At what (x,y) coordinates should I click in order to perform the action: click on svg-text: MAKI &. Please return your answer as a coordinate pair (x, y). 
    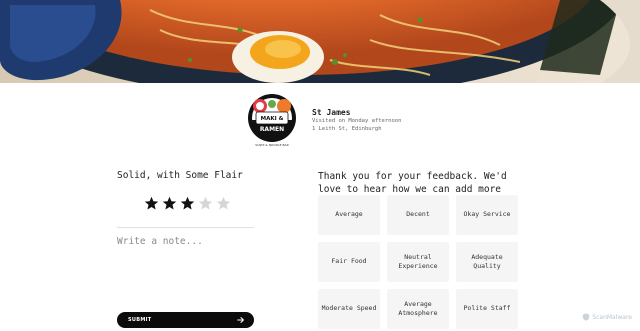
    Looking at the image, I should click on (272, 119).